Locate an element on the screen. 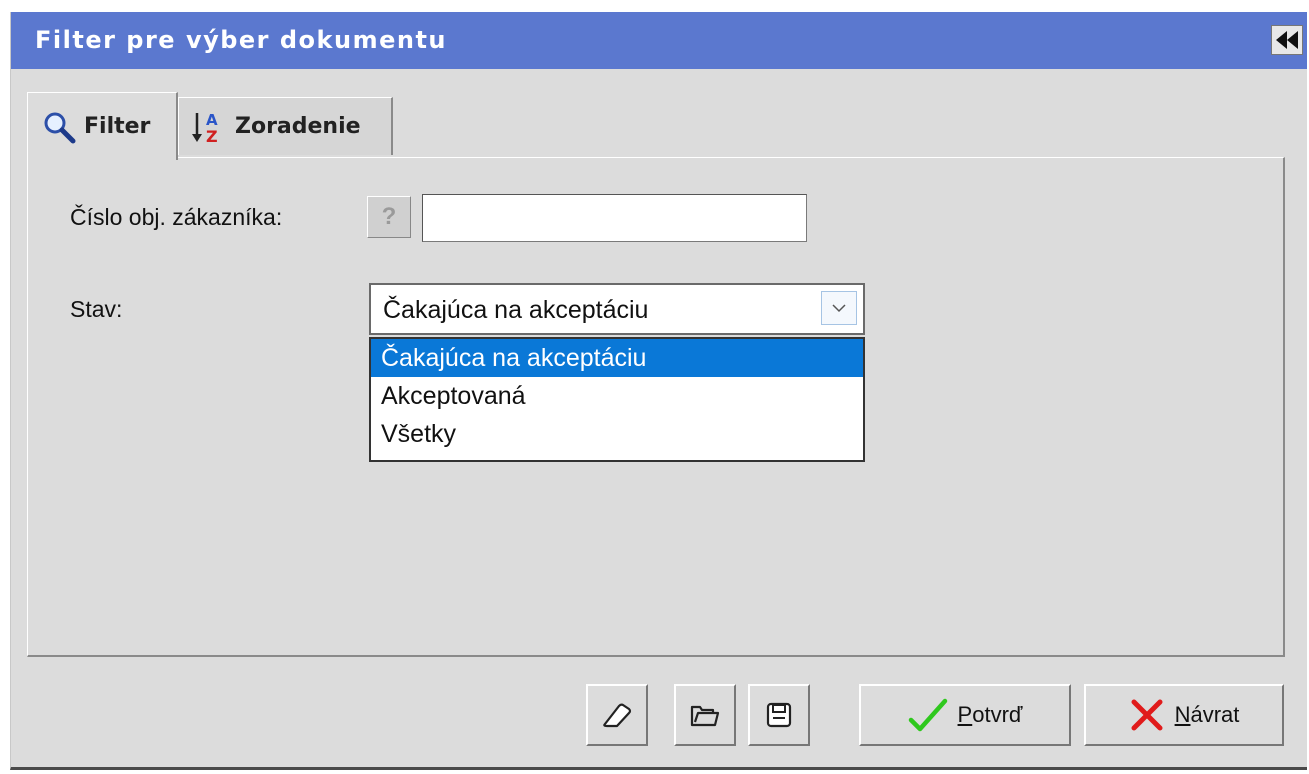  chevron-down-icon is located at coordinates (839, 308).